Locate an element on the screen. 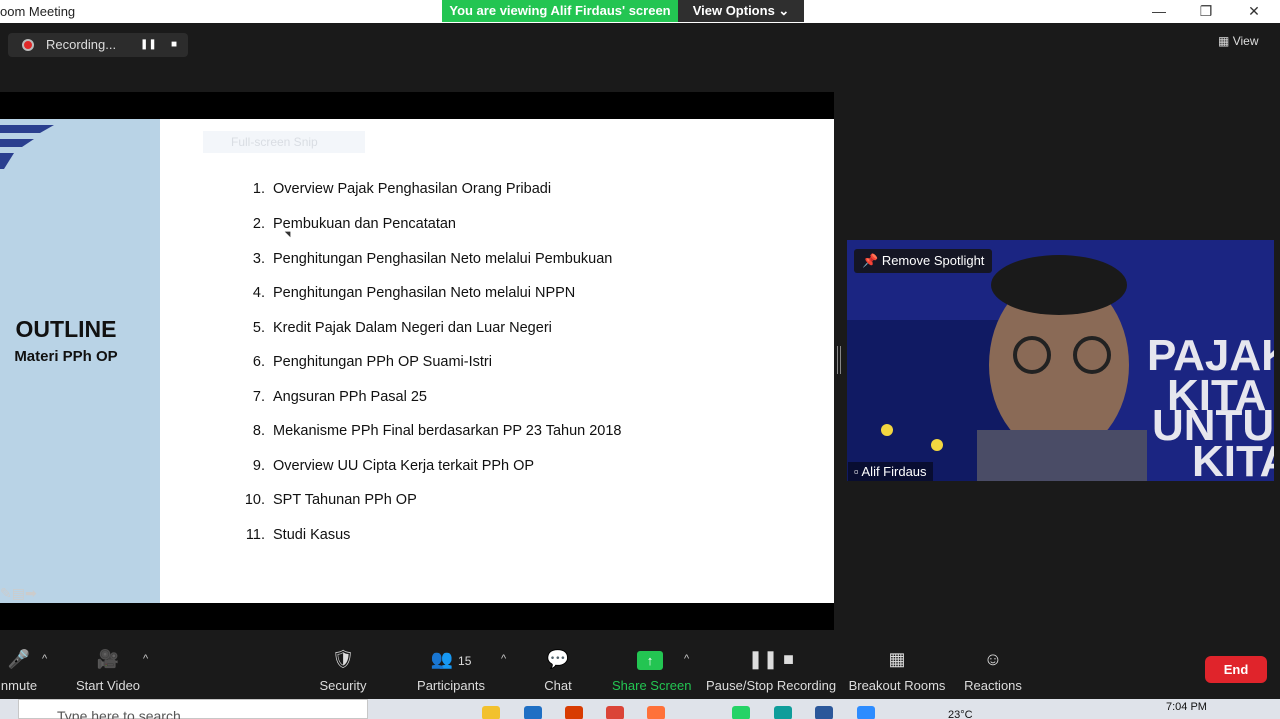 The image size is (1280, 719). office-icon is located at coordinates (574, 712).